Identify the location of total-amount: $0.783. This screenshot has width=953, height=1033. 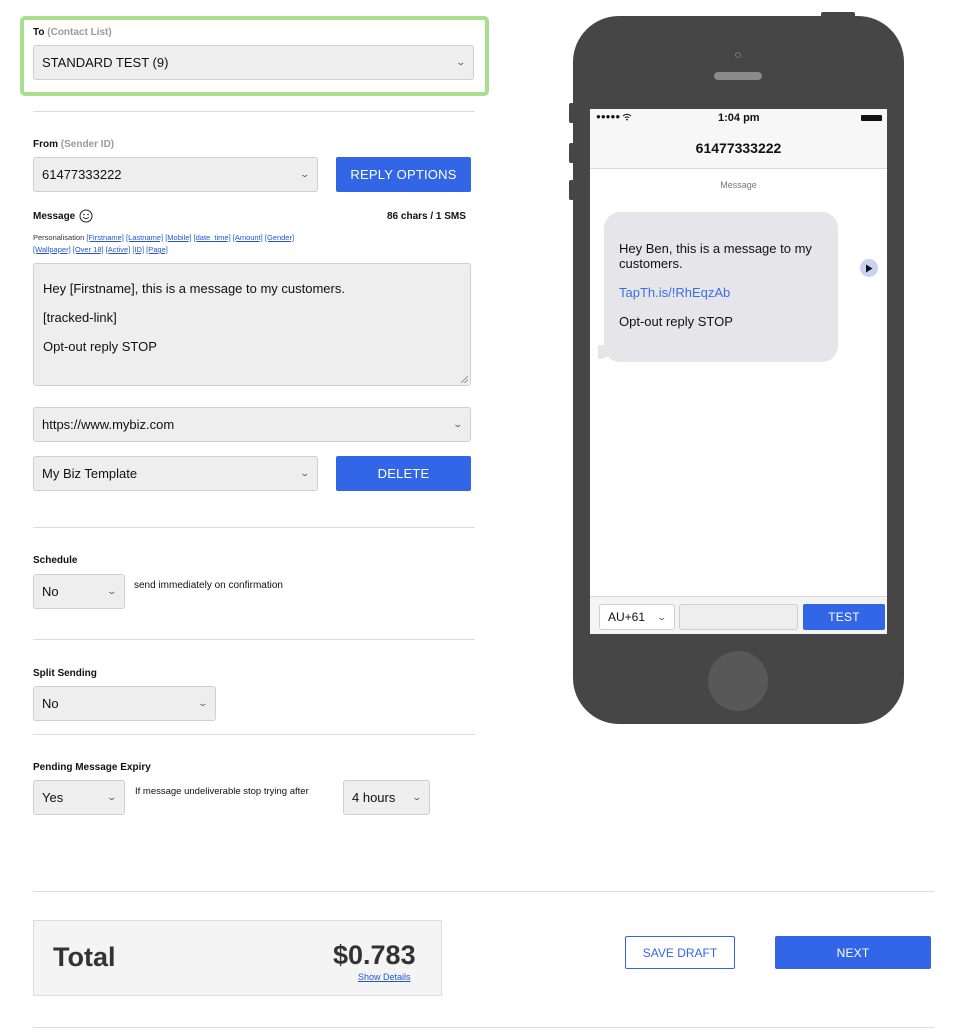
(374, 955).